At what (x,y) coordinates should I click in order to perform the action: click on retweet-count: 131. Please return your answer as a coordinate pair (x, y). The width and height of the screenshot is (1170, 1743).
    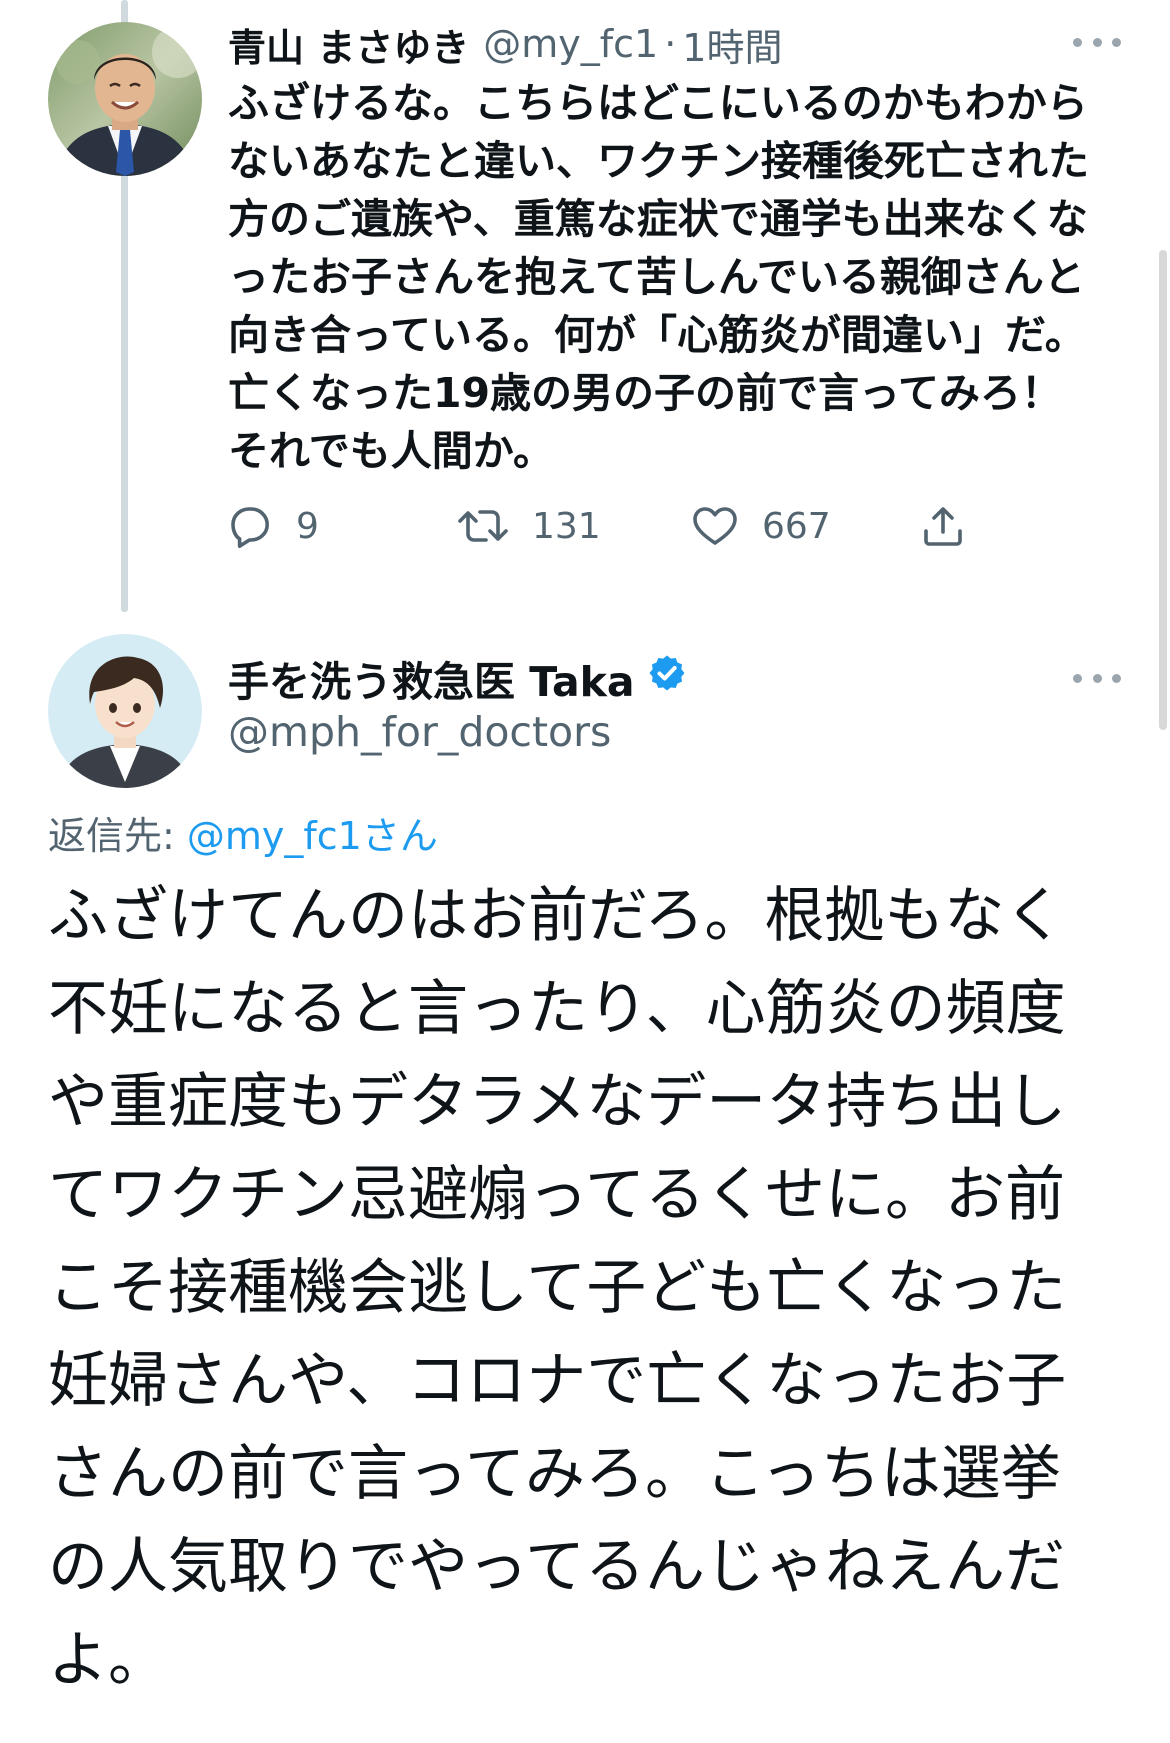
    Looking at the image, I should click on (566, 526).